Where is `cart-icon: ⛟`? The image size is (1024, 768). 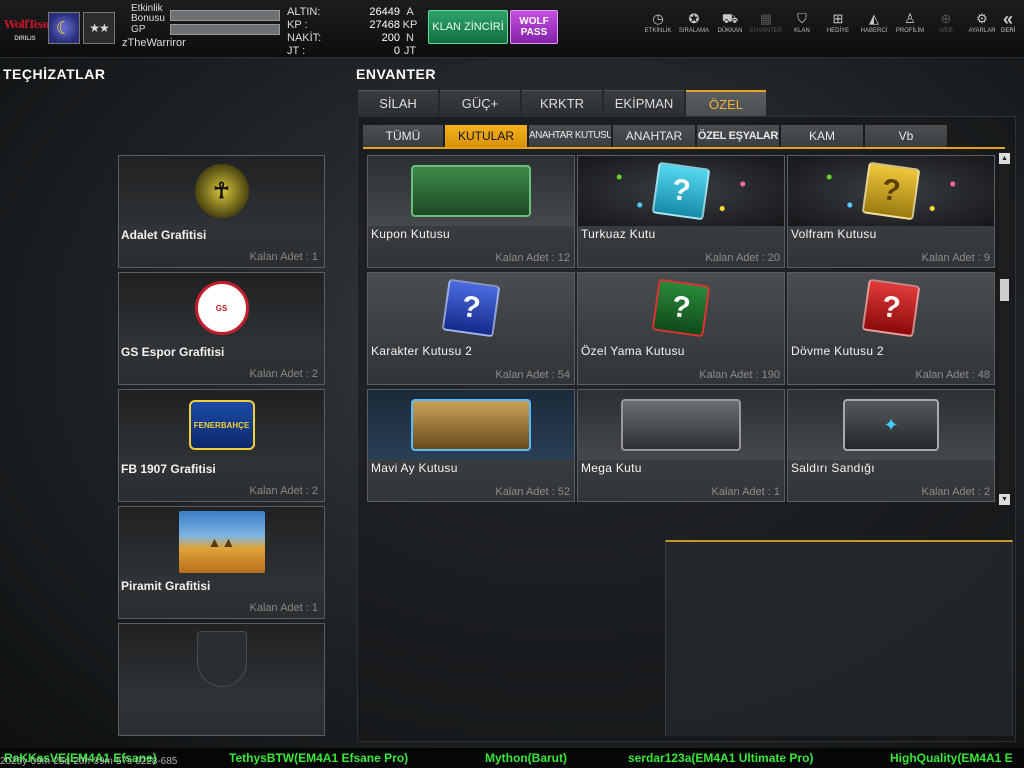 cart-icon: ⛟ is located at coordinates (730, 18).